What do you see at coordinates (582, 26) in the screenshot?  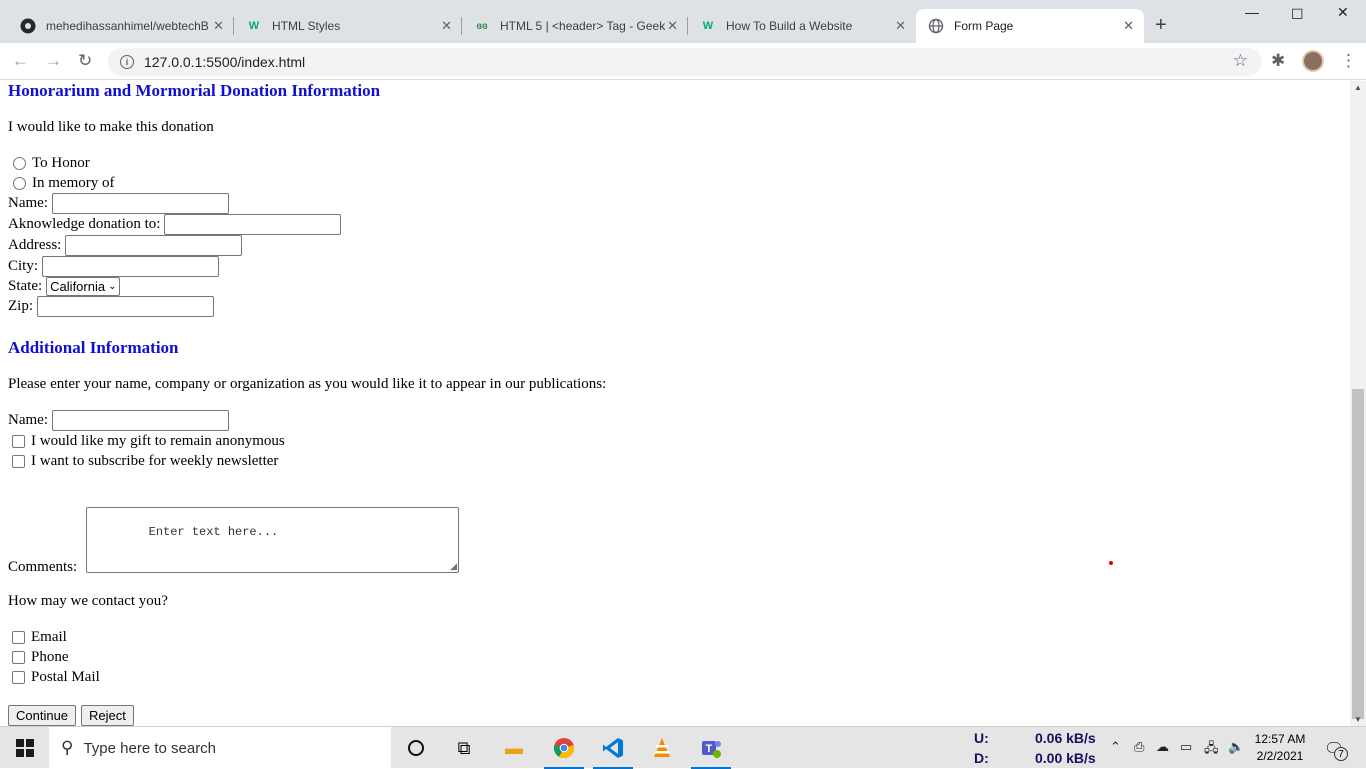 I see `tab-title: HTML 5 | <header> Tag - Geek` at bounding box center [582, 26].